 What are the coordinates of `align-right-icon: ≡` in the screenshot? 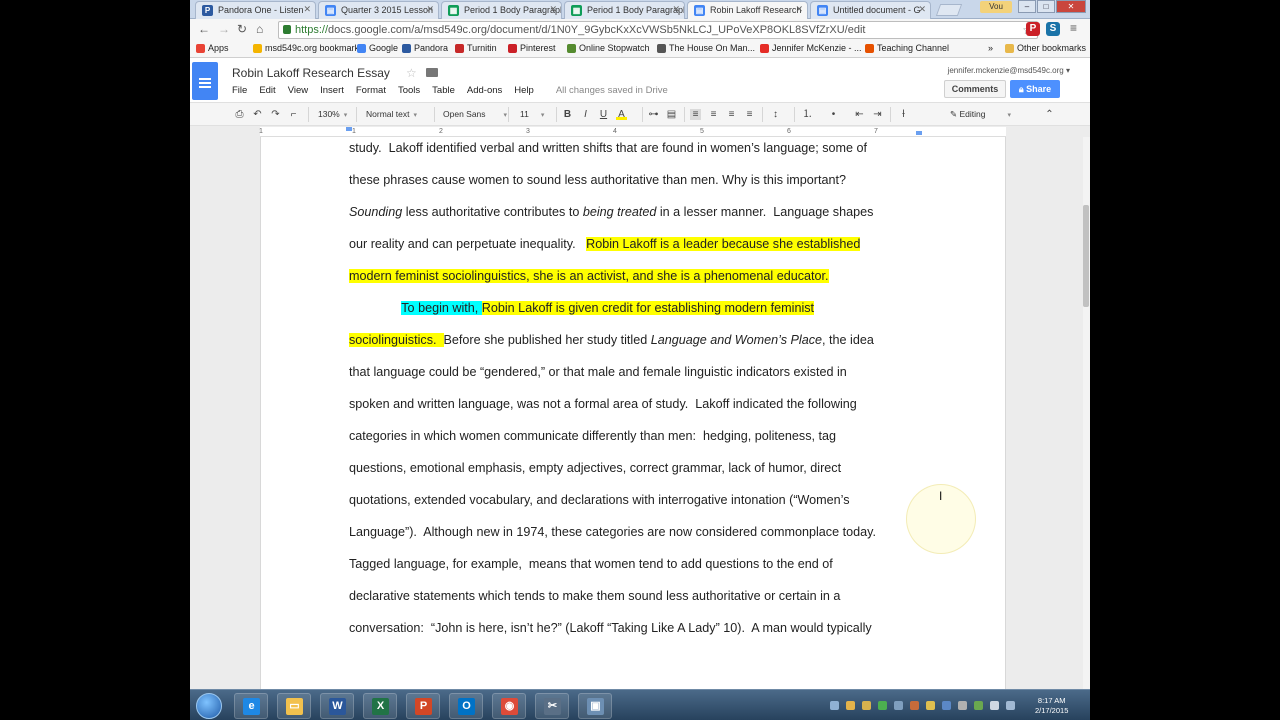 It's located at (731, 114).